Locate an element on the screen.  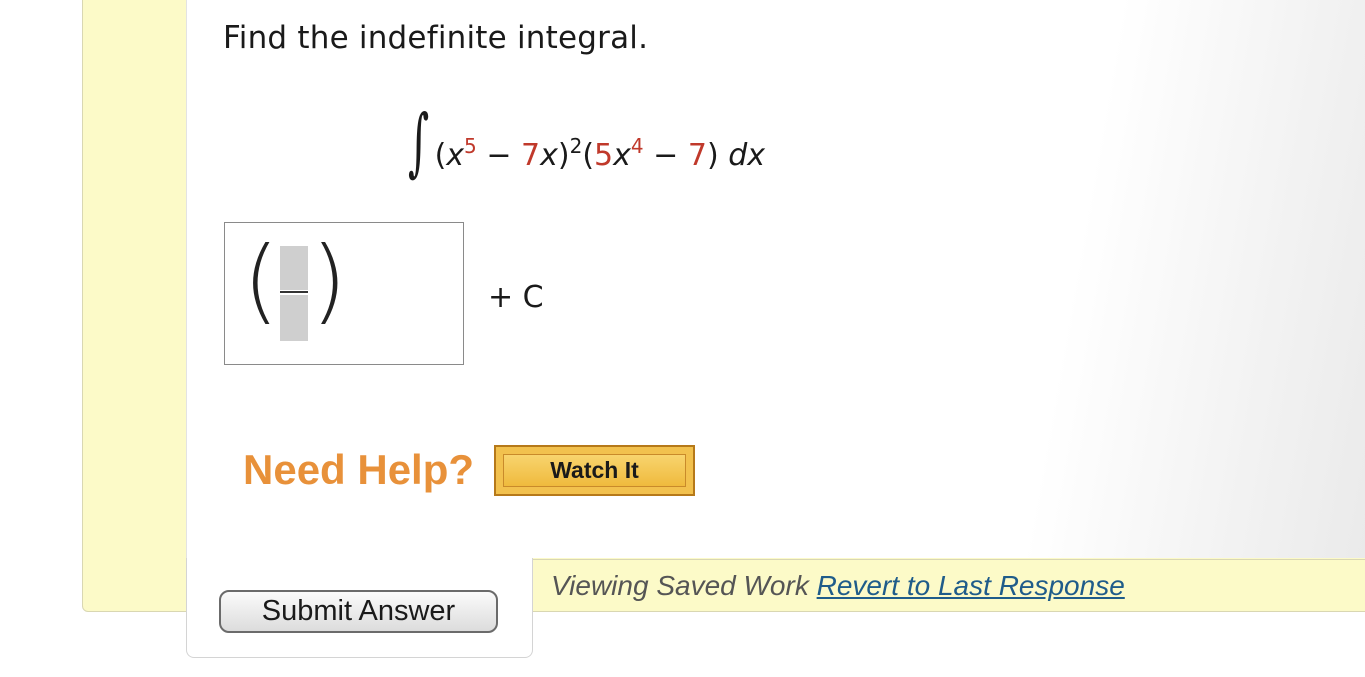
integral-expression: ∫ (x5 − 7x)2(5x4 − 7) dx is located at coordinates (586, 144).